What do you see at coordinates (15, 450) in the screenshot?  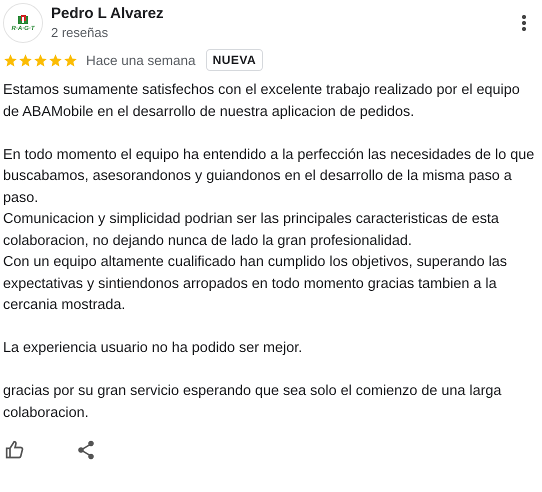 I see `like-icon` at bounding box center [15, 450].